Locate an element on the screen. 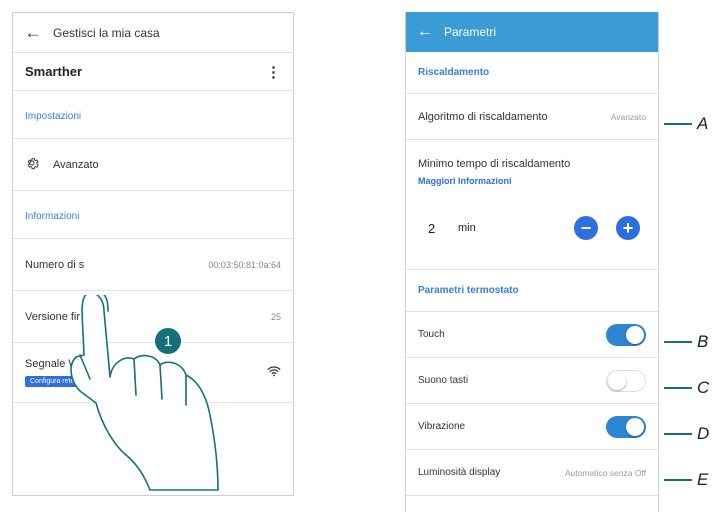 The image size is (717, 512). algorithm-row: Algoritmo di riscaldamento Avanzato is located at coordinates (532, 117).